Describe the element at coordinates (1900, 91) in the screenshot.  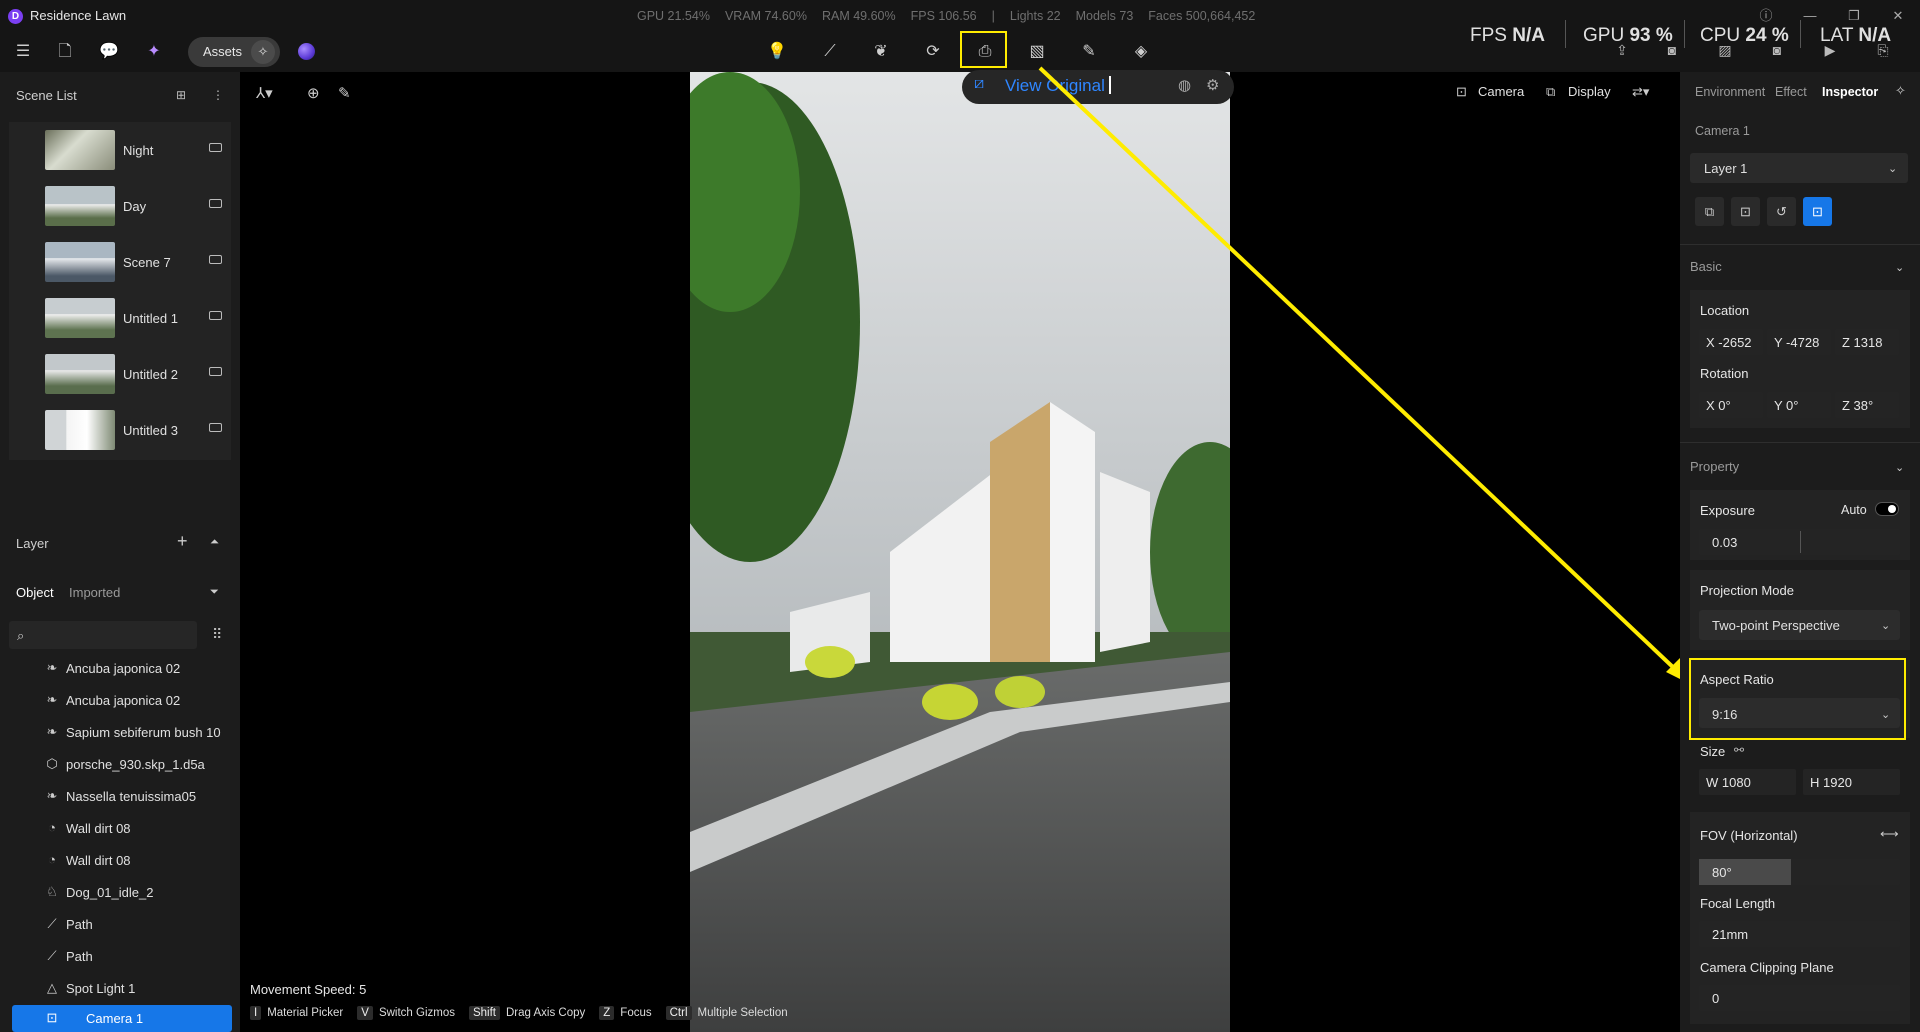
I see `sparkle-icon: ✧` at that location.